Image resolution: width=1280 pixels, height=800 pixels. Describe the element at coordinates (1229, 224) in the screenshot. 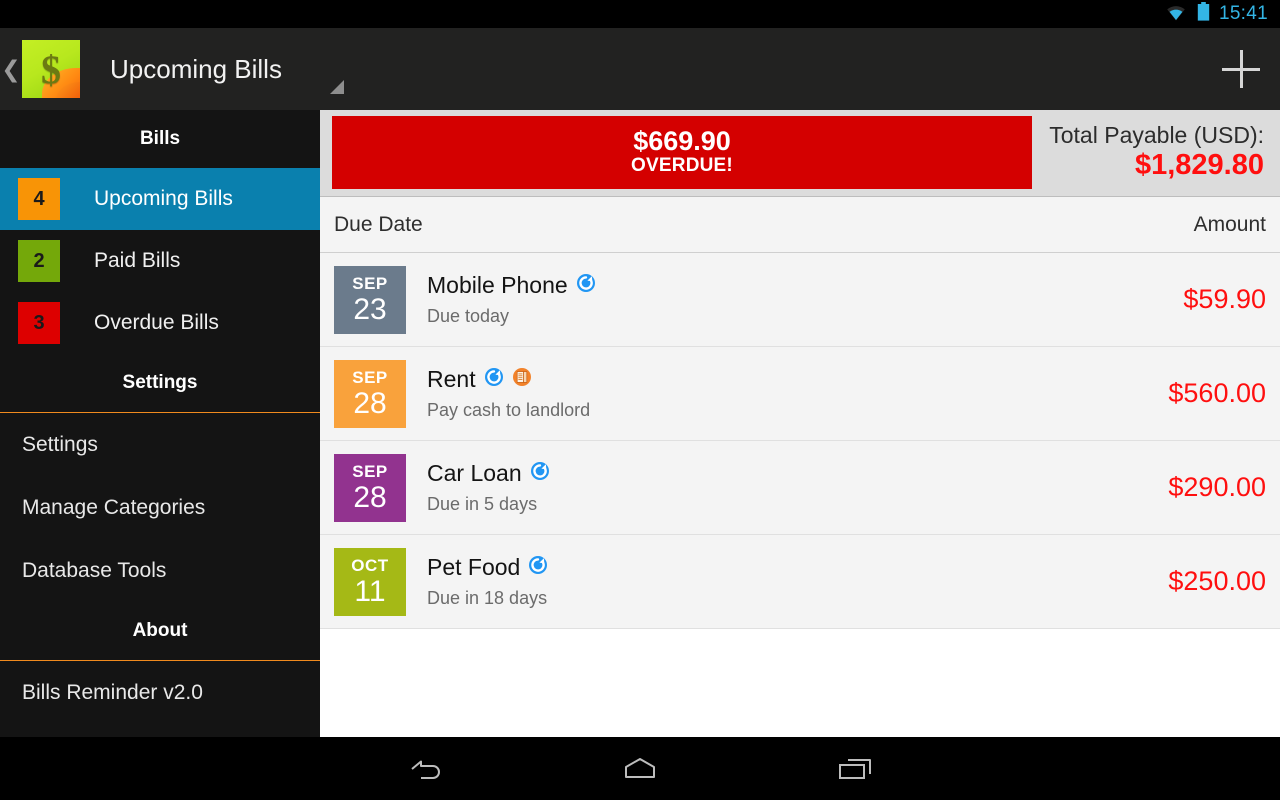

I see `column-header-amount: Amount` at that location.